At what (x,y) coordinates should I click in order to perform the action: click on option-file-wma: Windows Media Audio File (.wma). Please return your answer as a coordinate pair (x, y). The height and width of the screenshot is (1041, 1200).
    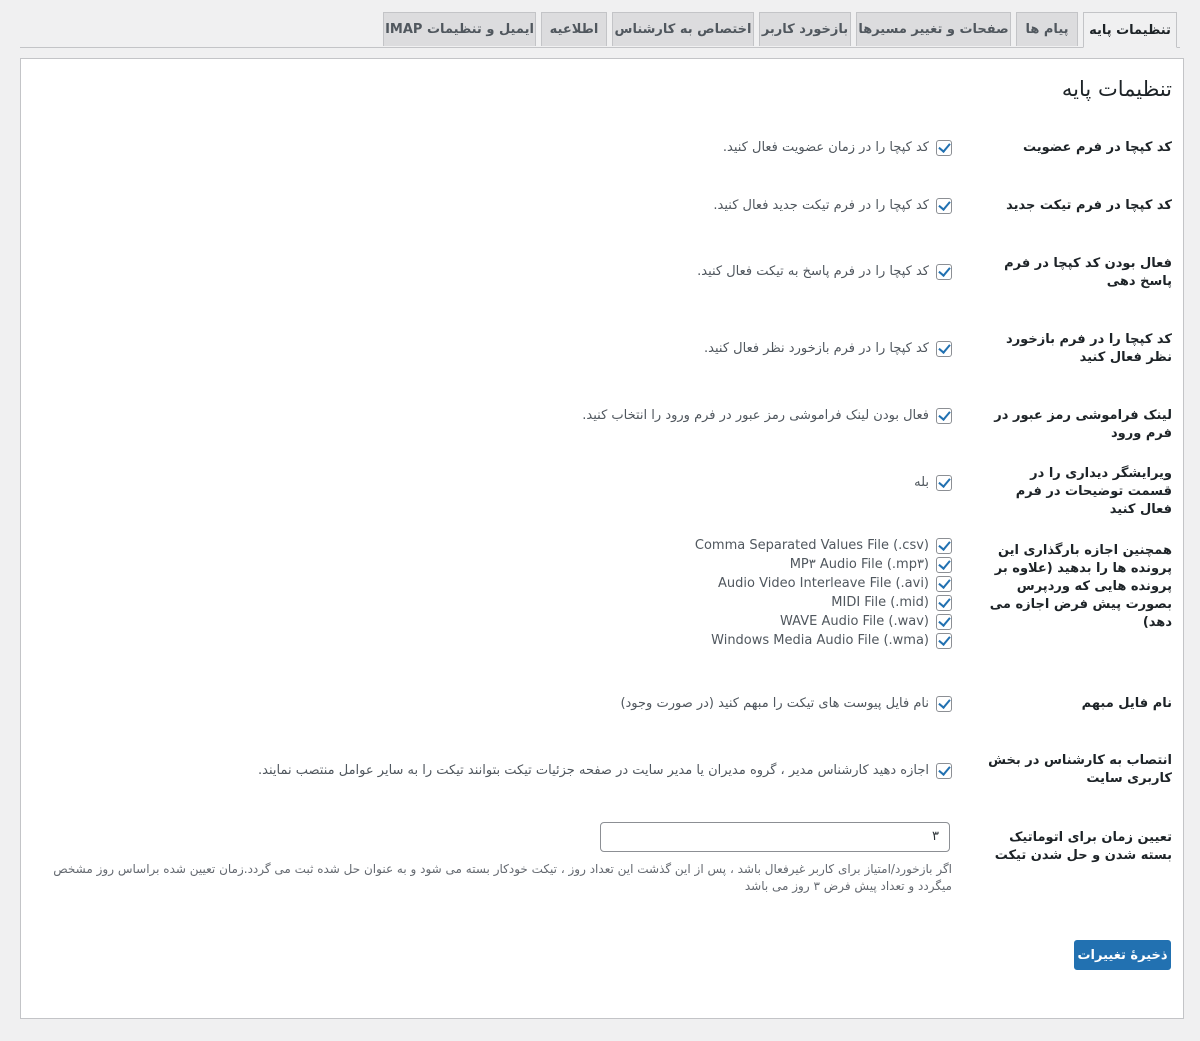
    Looking at the image, I should click on (831, 640).